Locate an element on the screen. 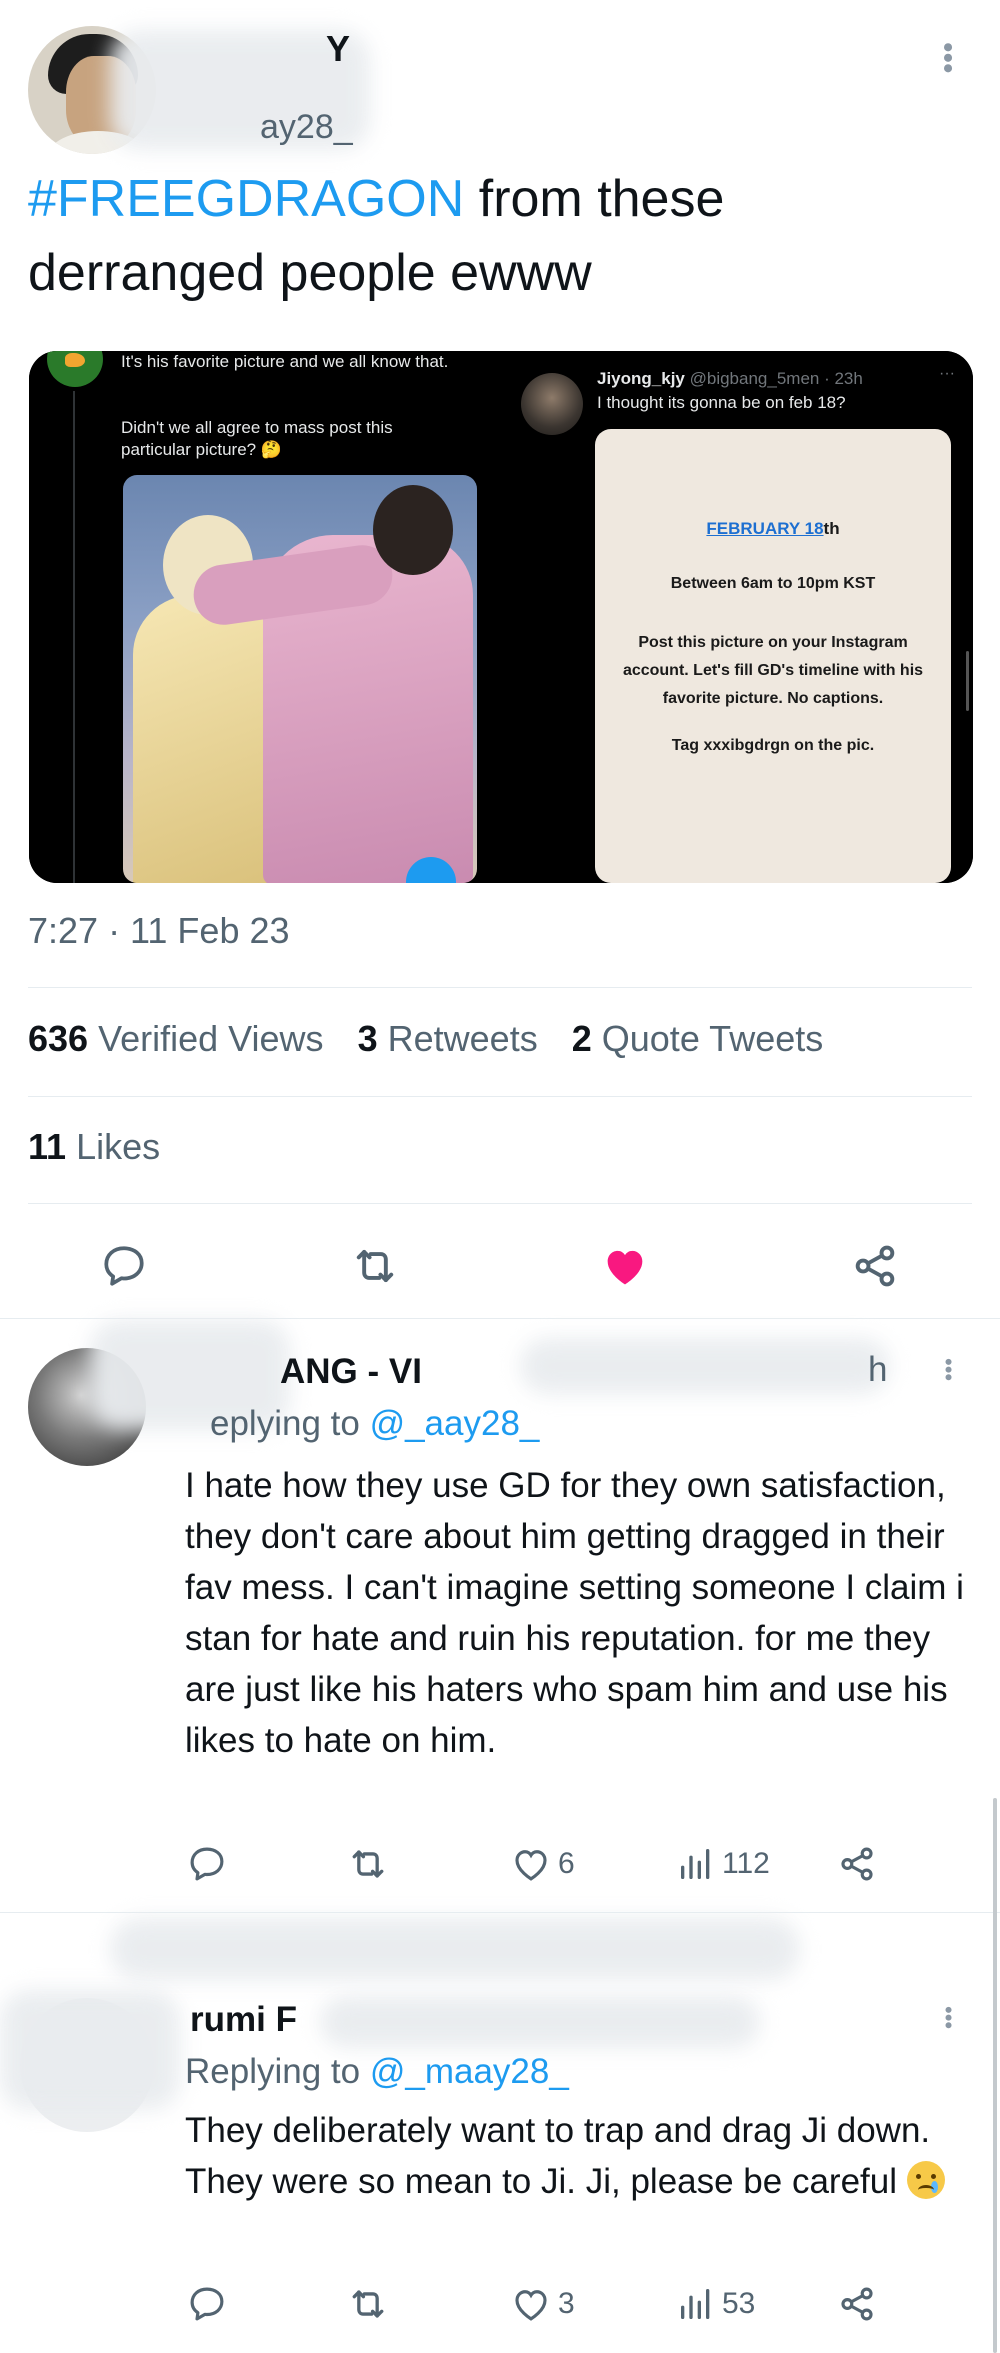 Image resolution: width=1000 pixels, height=2353 pixels. replying-to: Replying to @_maay28_ is located at coordinates (377, 2071).